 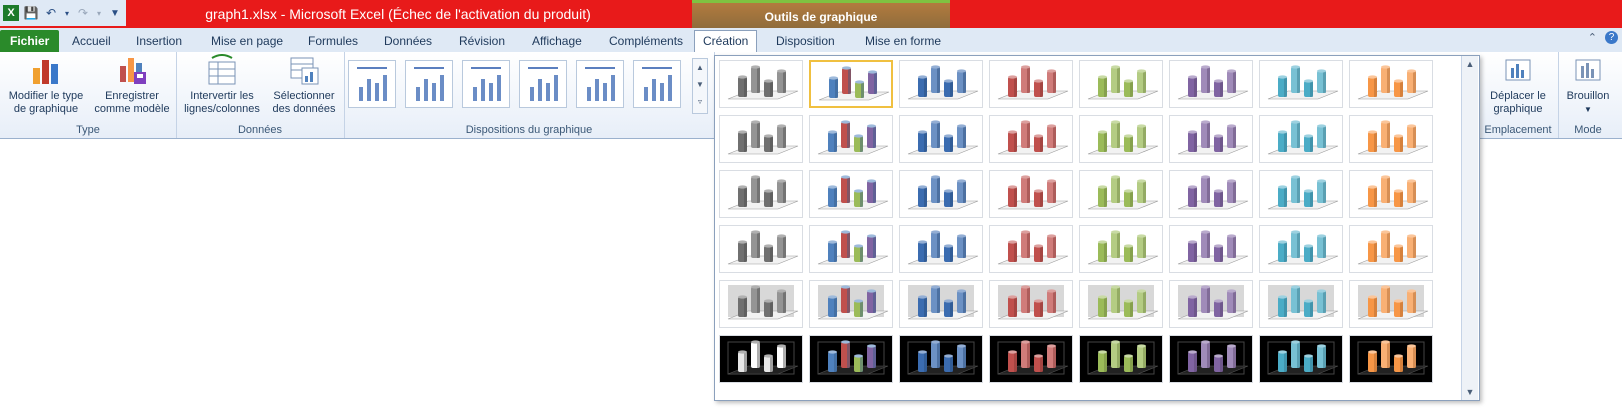 I want to click on excel-logo-icon: X, so click(x=11, y=13).